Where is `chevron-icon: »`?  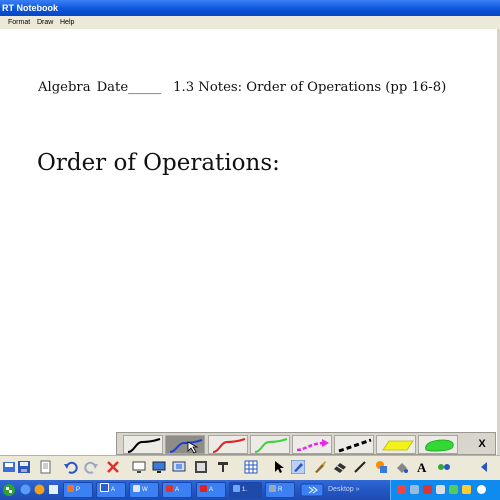 chevron-icon: » is located at coordinates (356, 489).